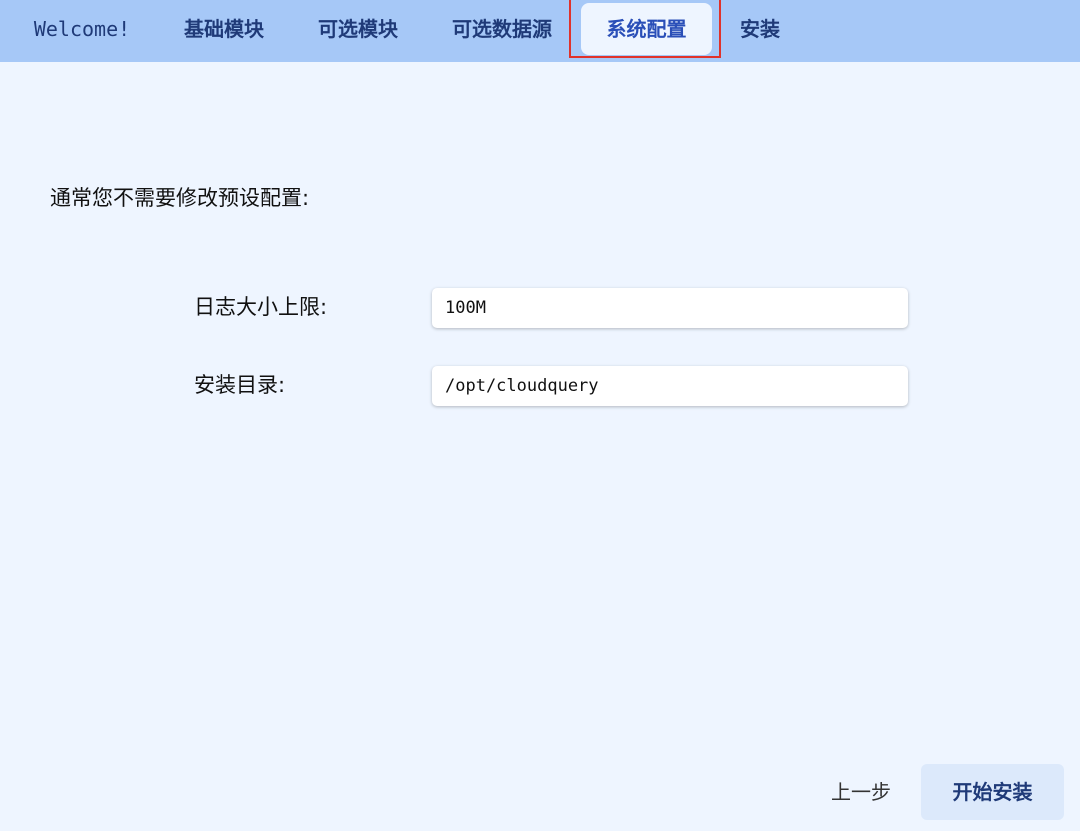 The height and width of the screenshot is (831, 1080). What do you see at coordinates (240, 385) in the screenshot?
I see `install-dir-label: 安装目录:` at bounding box center [240, 385].